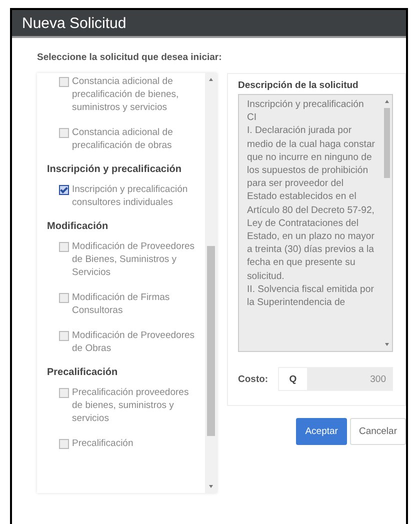 Image resolution: width=418 pixels, height=524 pixels. What do you see at coordinates (78, 226) in the screenshot?
I see `group-heading: Modificación` at bounding box center [78, 226].